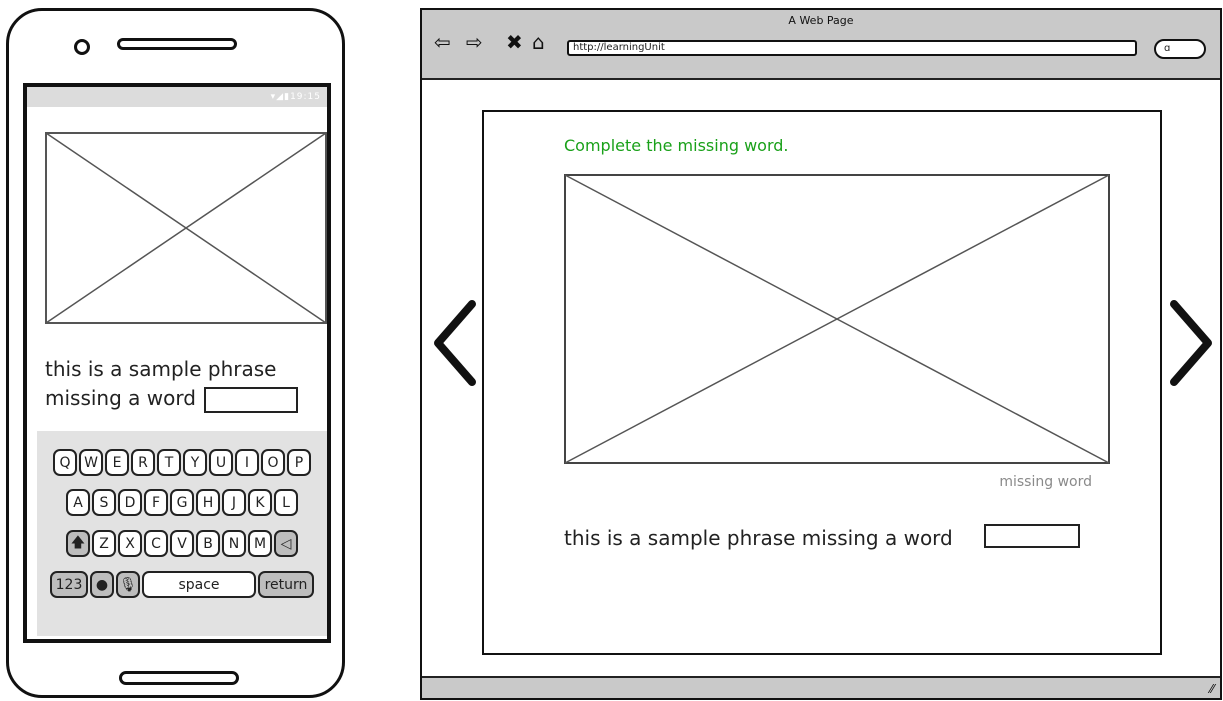 The image size is (1223, 701). Describe the element at coordinates (104, 502) in the screenshot. I see `key-s: S` at that location.